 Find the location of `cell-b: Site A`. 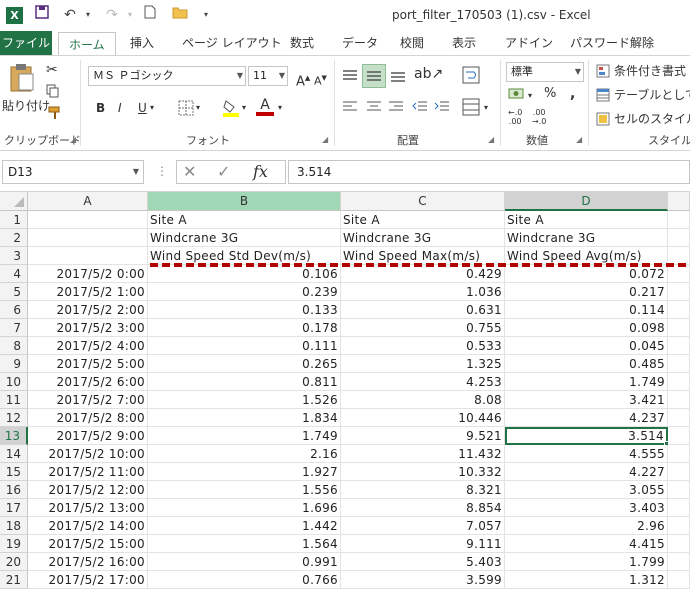

cell-b: Site A is located at coordinates (244, 220).